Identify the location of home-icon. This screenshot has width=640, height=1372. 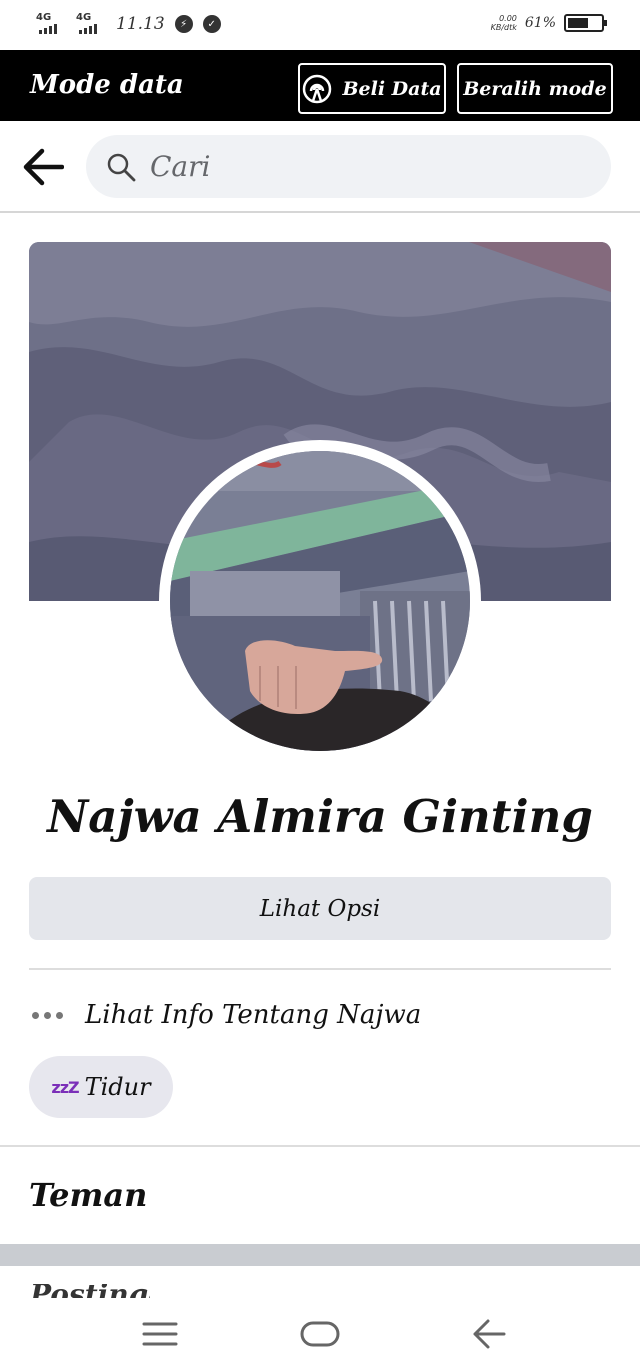
(320, 1334).